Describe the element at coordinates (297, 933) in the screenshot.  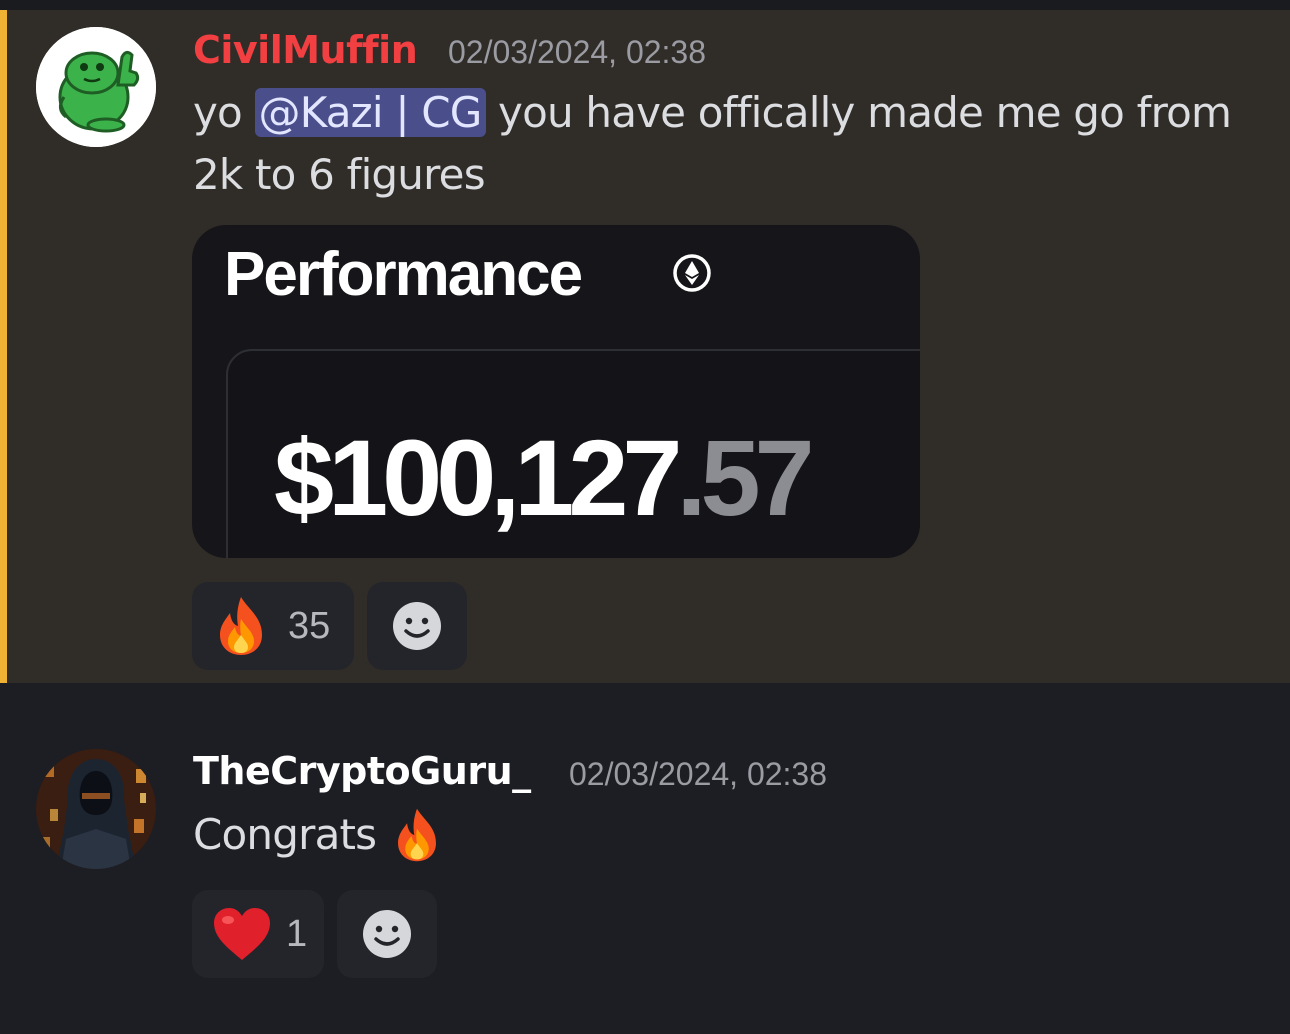
I see `reaction-count: 1` at that location.